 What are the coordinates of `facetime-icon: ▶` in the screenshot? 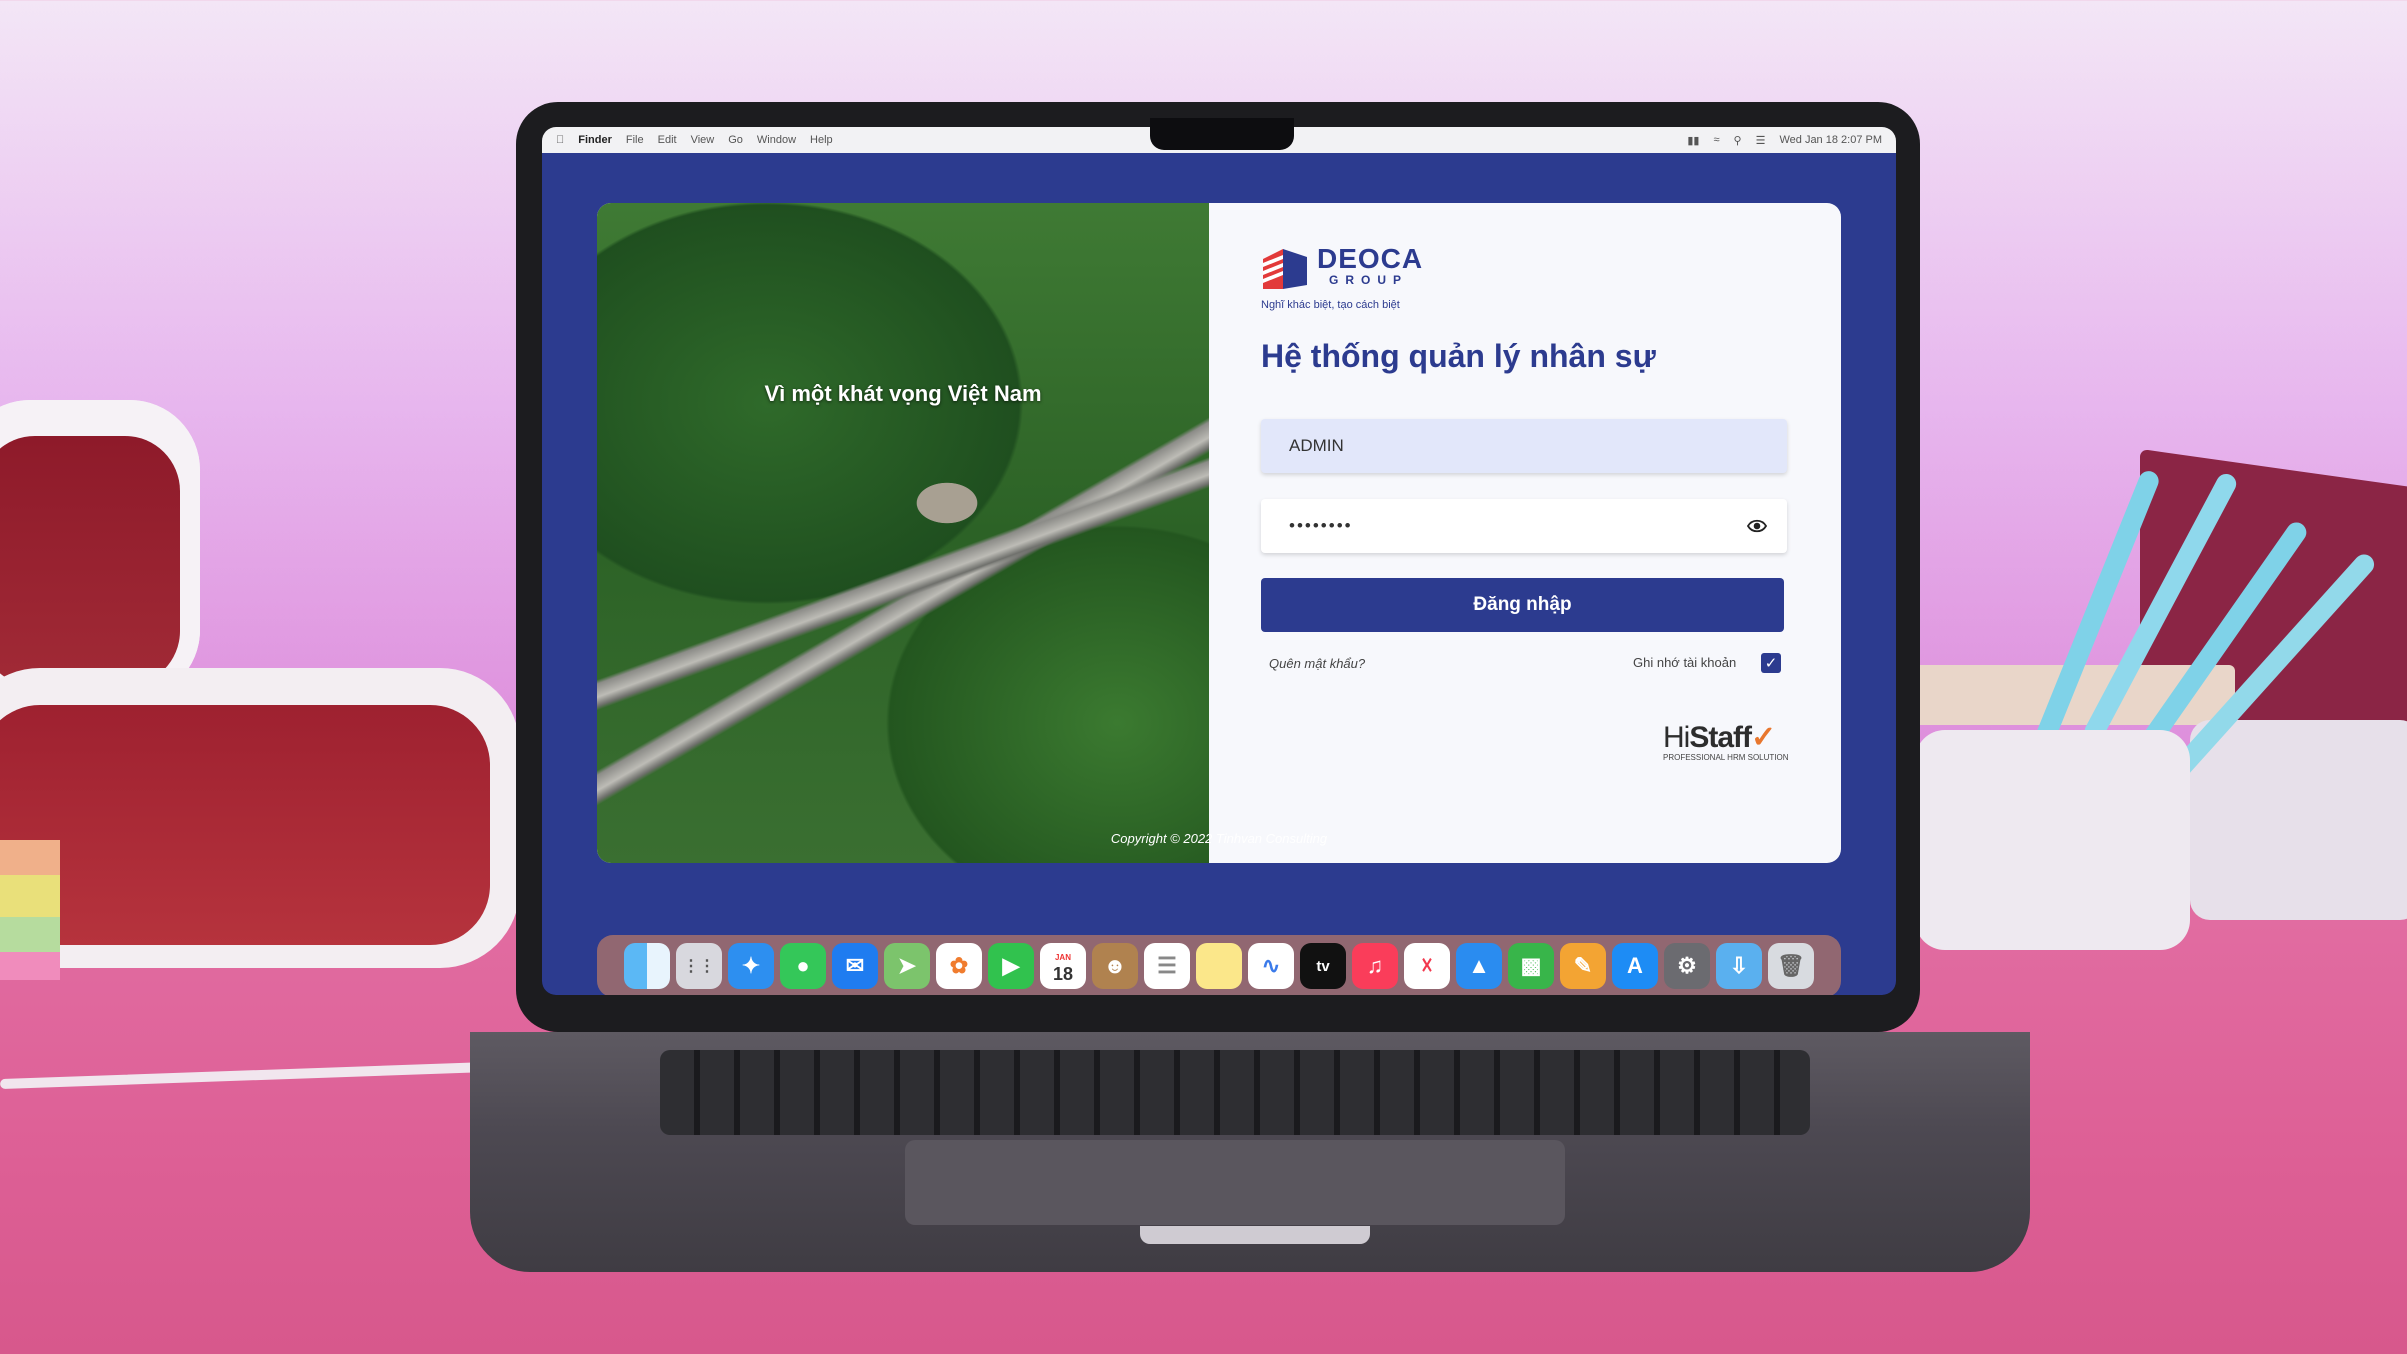 It's located at (1011, 966).